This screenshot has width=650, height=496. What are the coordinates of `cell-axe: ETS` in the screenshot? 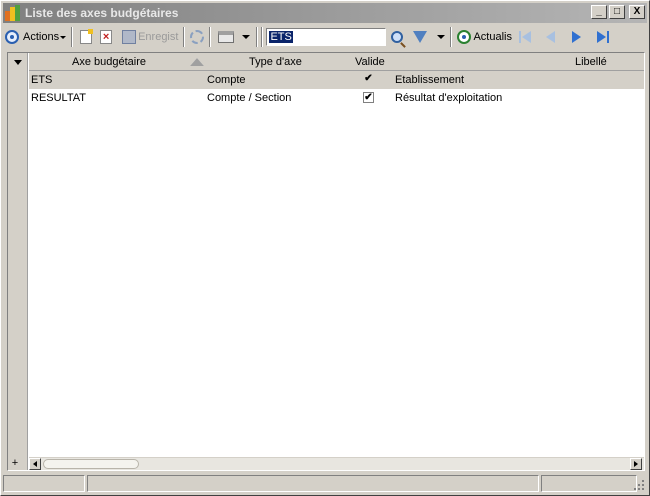 It's located at (42, 80).